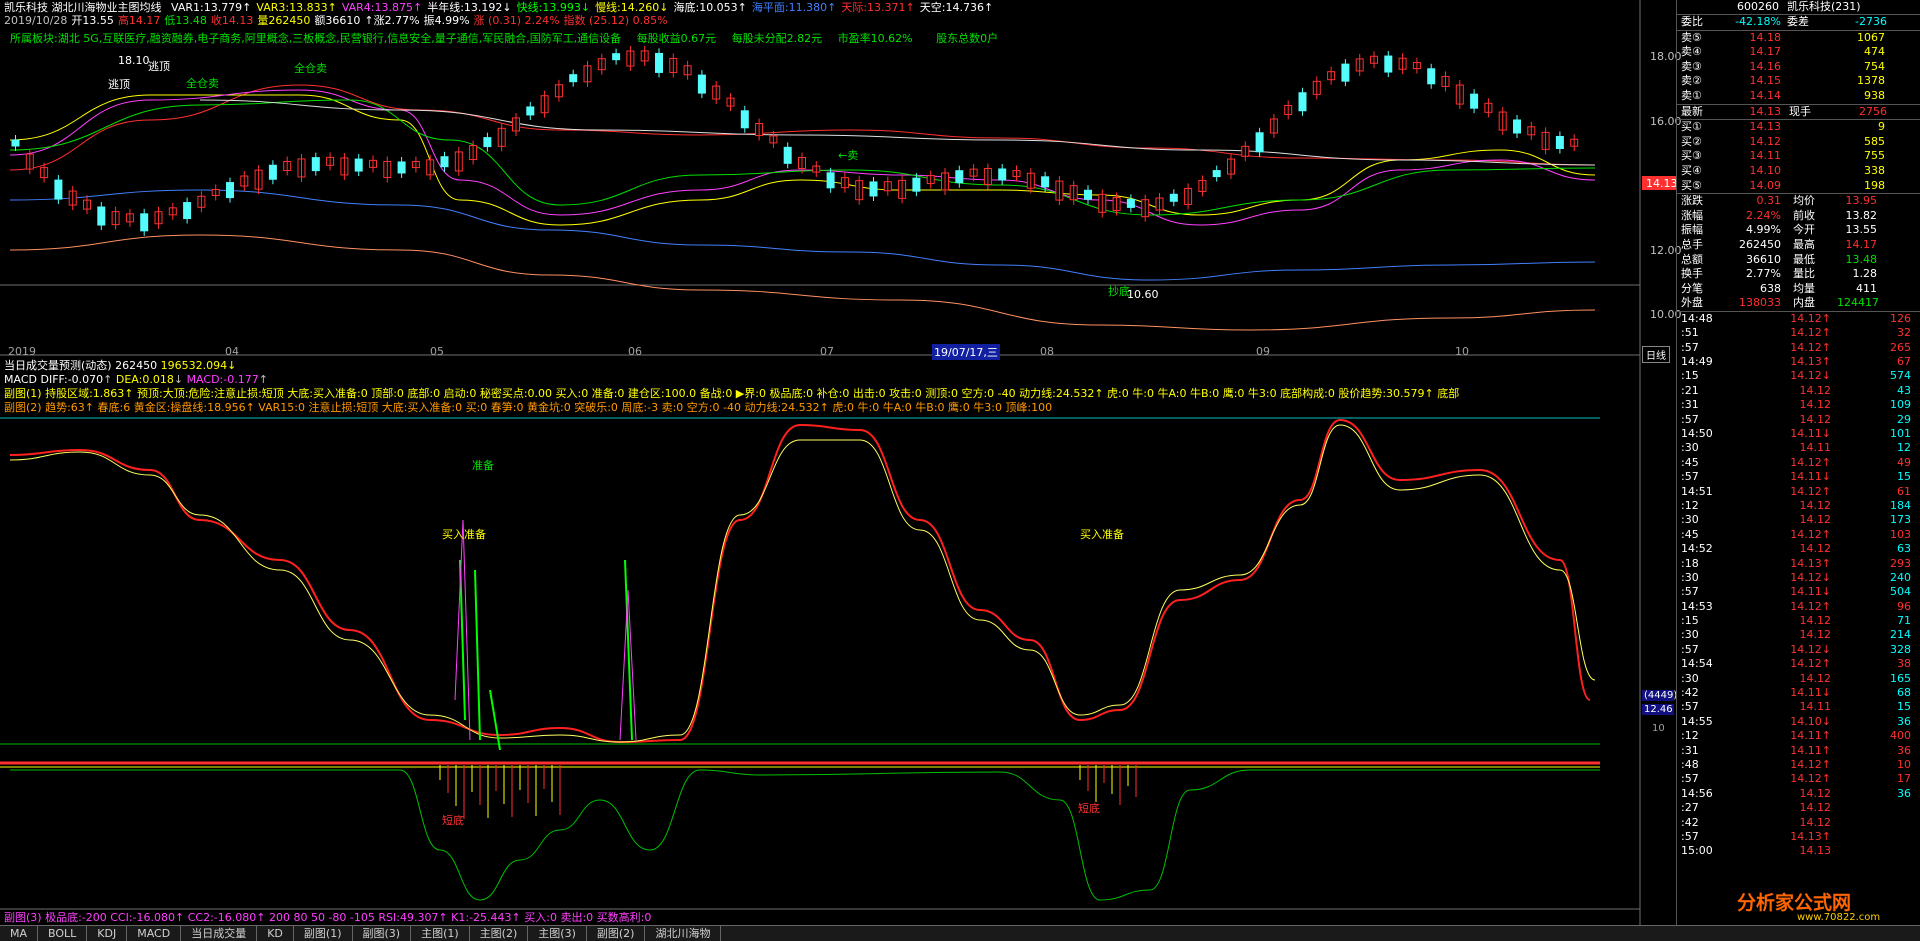 Image resolution: width=1920 pixels, height=941 pixels. Describe the element at coordinates (1798, 765) in the screenshot. I see `tick-row: :48 14.12↑ 10` at that location.